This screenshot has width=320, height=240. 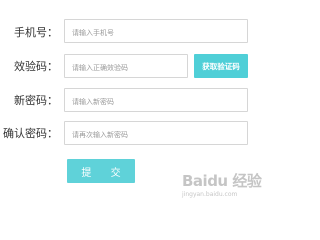 What do you see at coordinates (210, 194) in the screenshot?
I see `watermark-site: jingyan.baidu.com` at bounding box center [210, 194].